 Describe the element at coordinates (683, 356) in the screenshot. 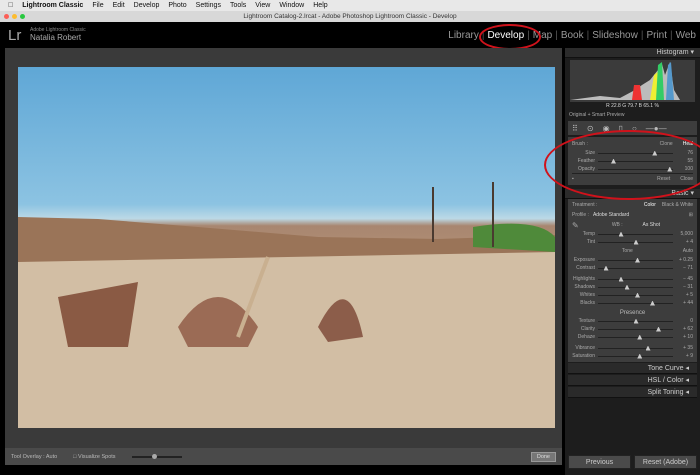

I see `slider-value: + 9` at that location.